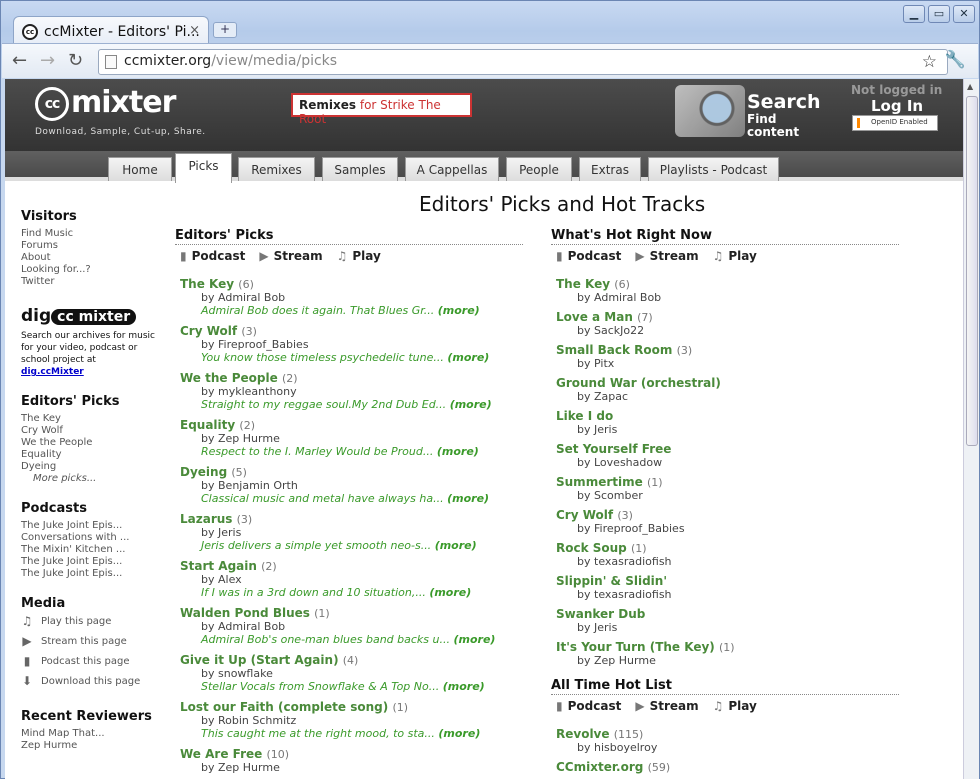 This screenshot has height=779, width=980. I want to click on hot-title-text: Like I do, so click(584, 416).